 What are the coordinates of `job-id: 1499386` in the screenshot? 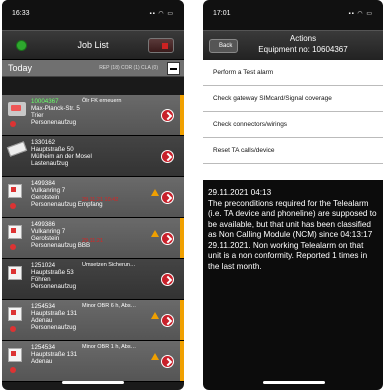 It's located at (43, 224).